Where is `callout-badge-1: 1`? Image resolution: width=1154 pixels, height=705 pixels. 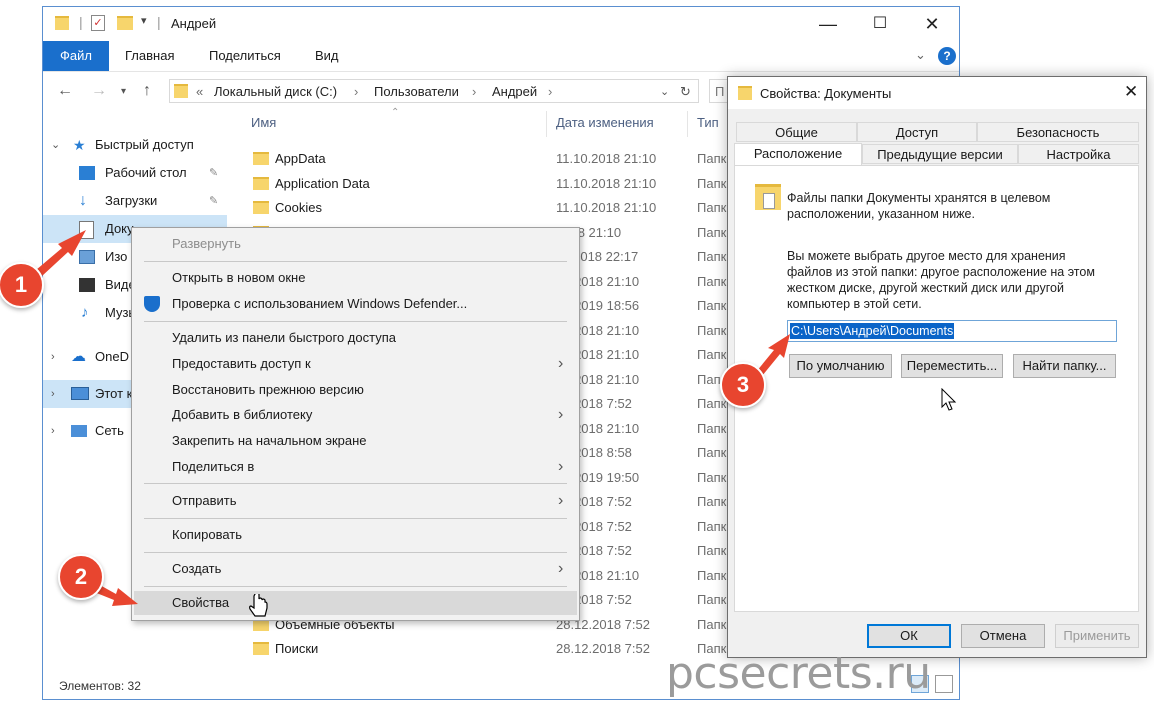 callout-badge-1: 1 is located at coordinates (22, 285).